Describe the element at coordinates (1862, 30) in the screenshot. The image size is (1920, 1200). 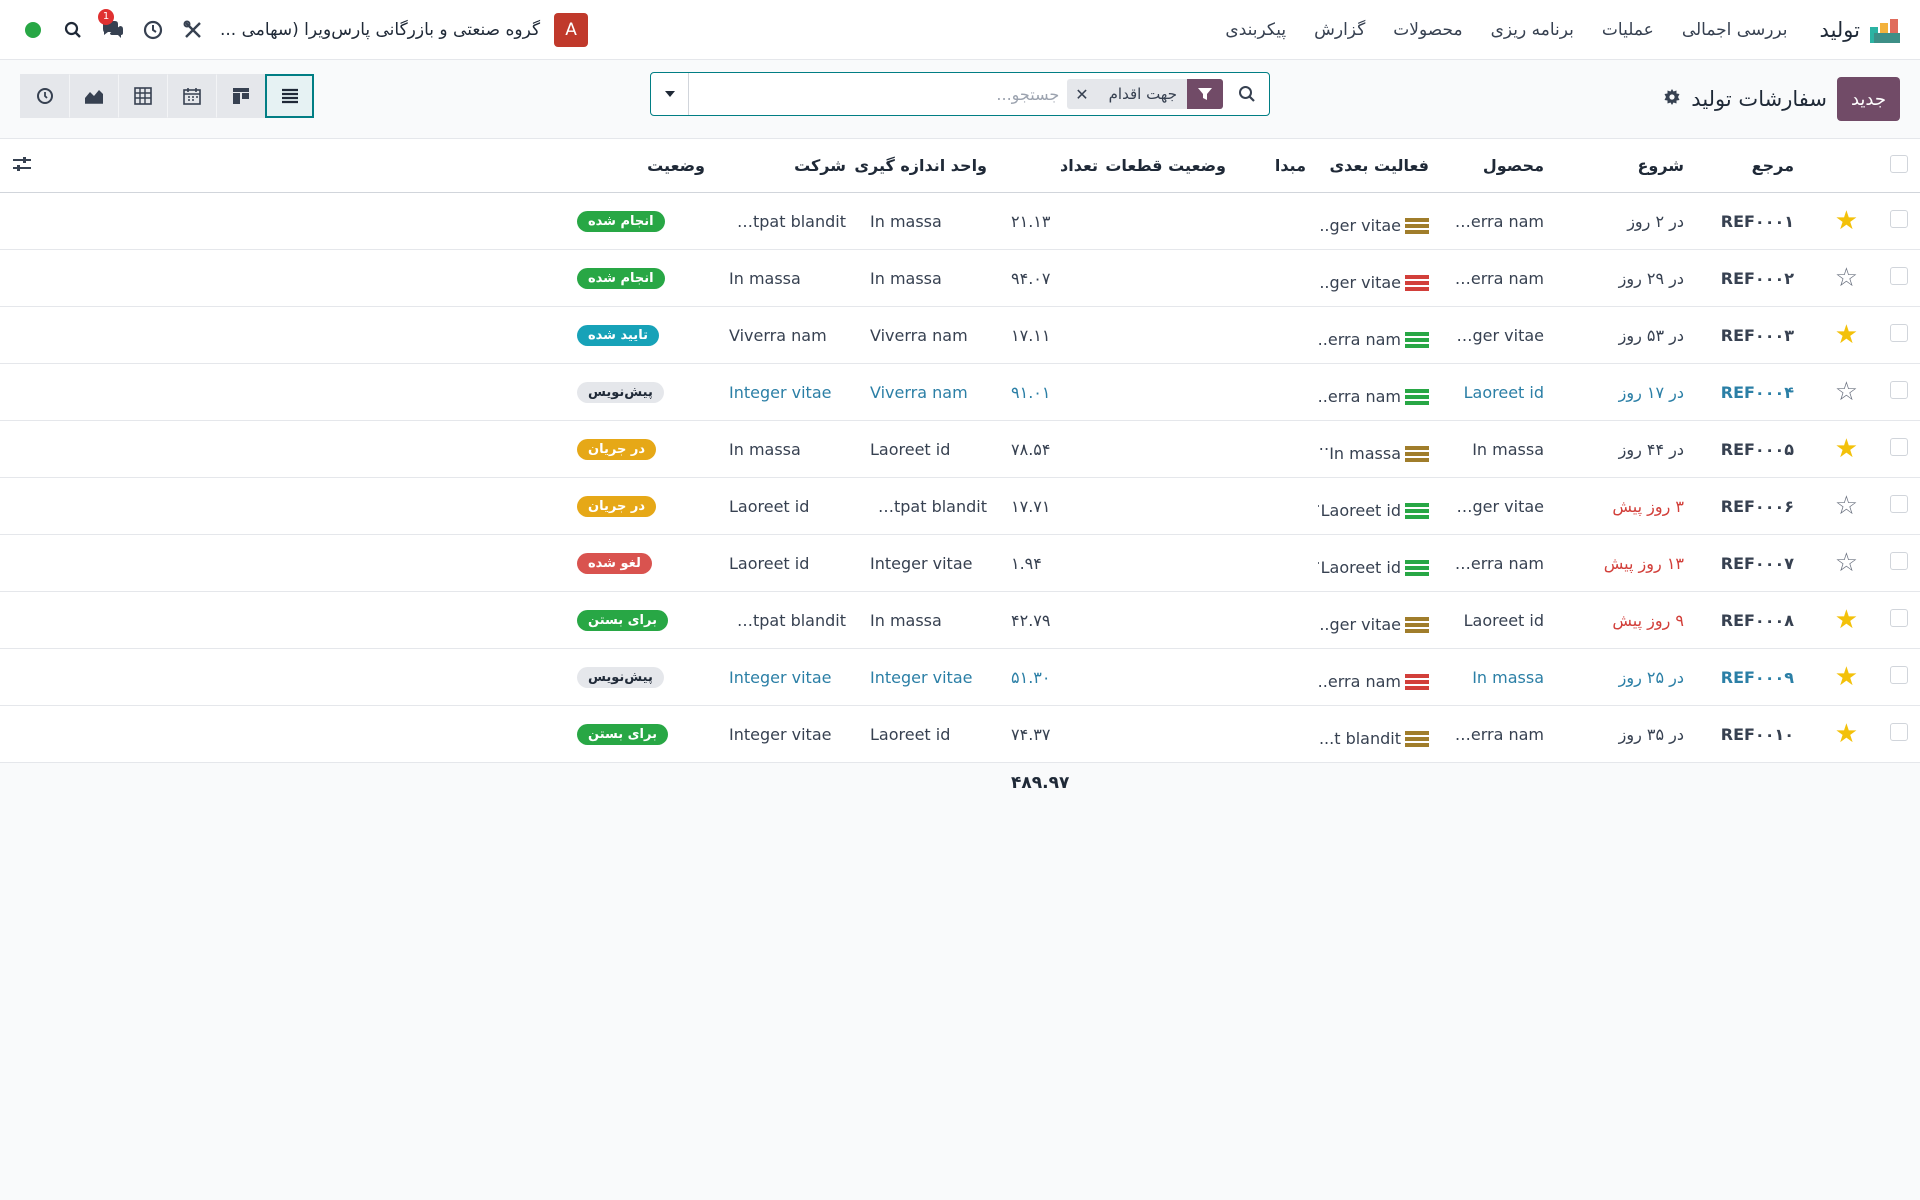
I see `app-brand: تولید` at that location.